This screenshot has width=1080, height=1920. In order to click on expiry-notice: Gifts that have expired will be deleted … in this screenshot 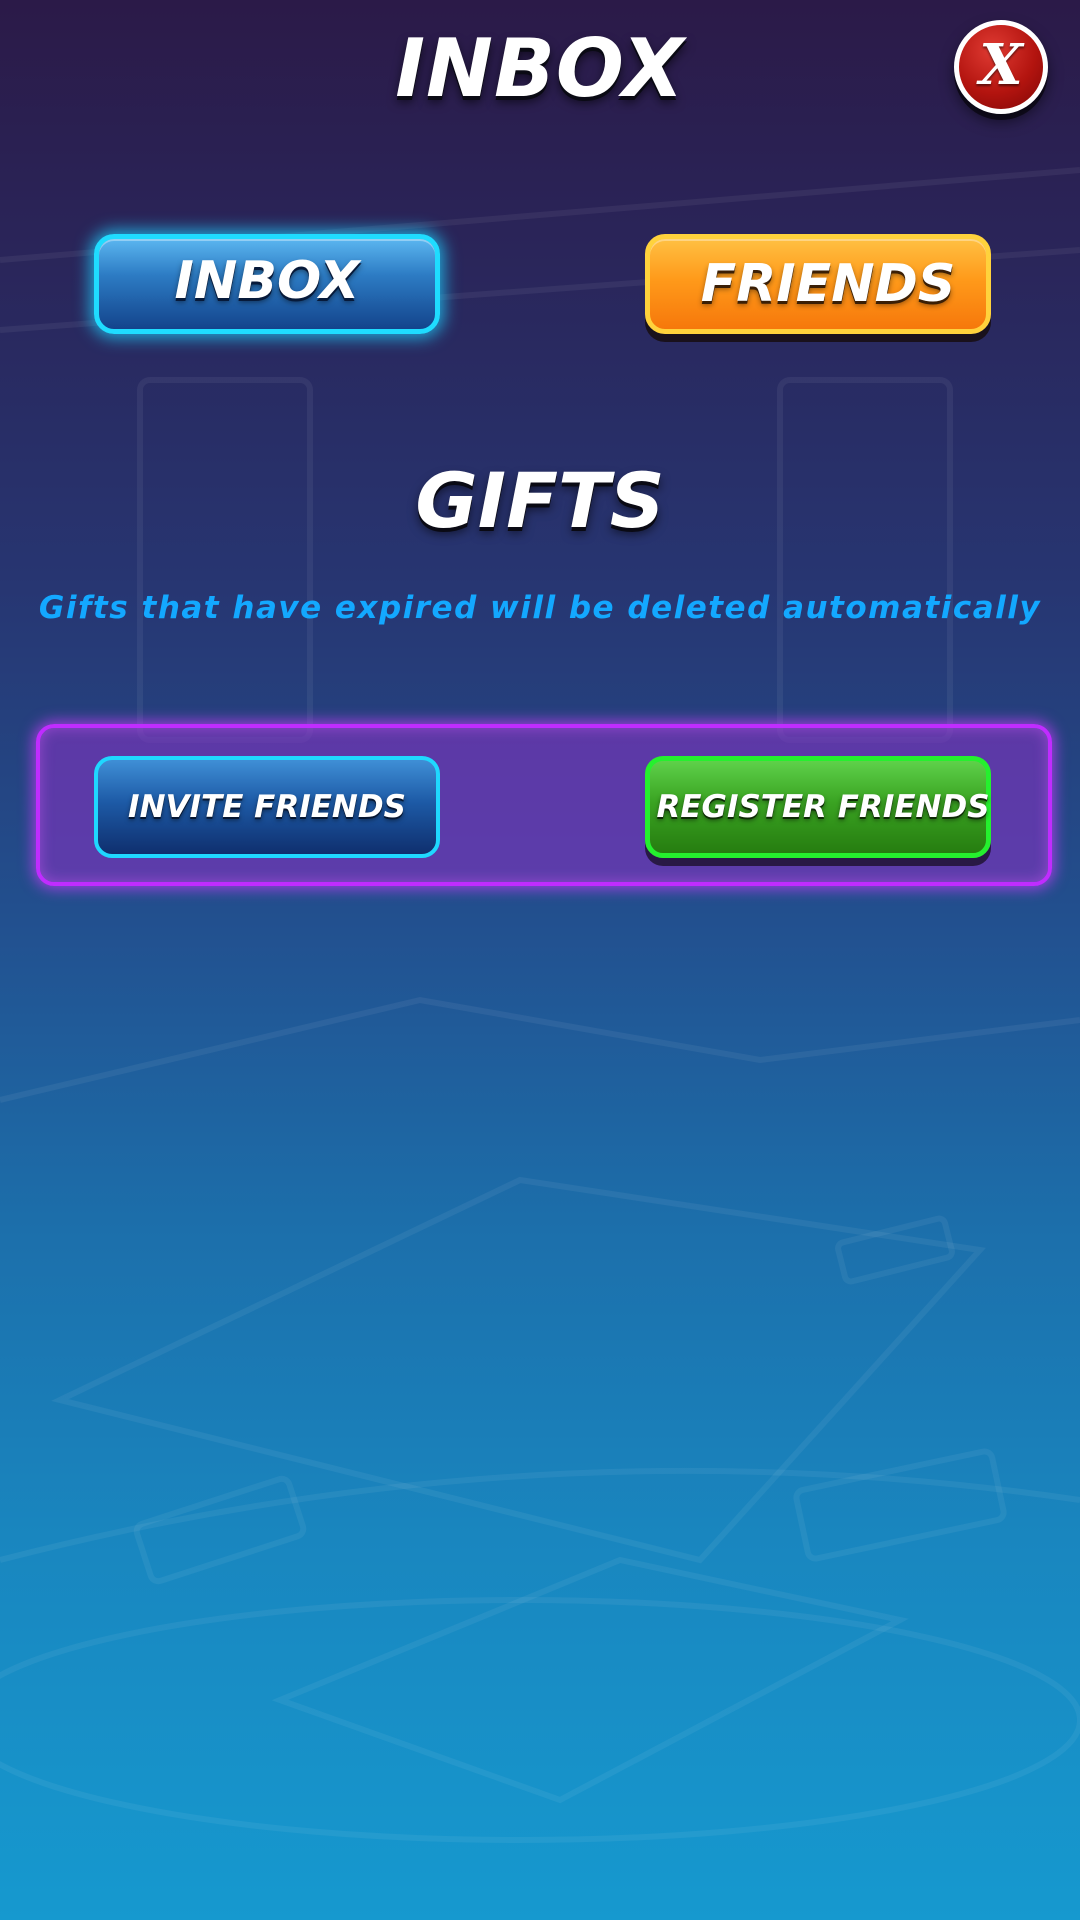, I will do `click(540, 608)`.